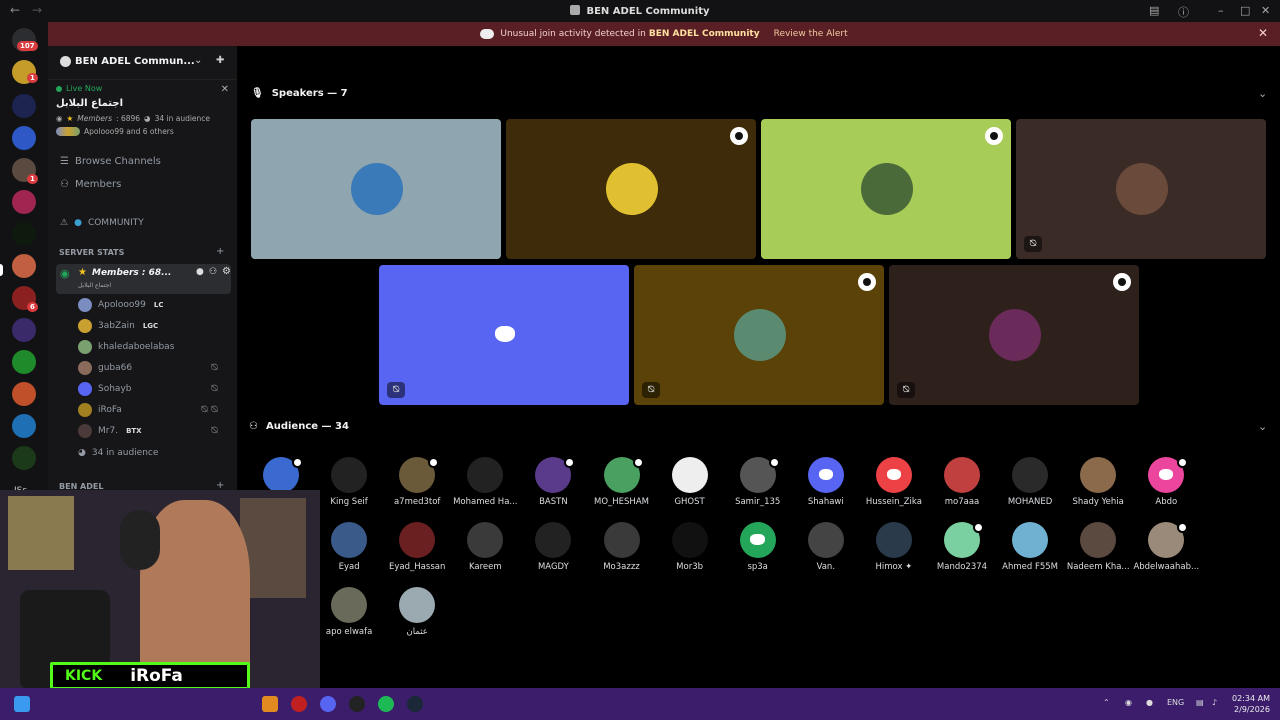 This screenshot has width=1280, height=720. Describe the element at coordinates (153, 389) in the screenshot. I see `voice-user: Sohayb ⦰` at that location.